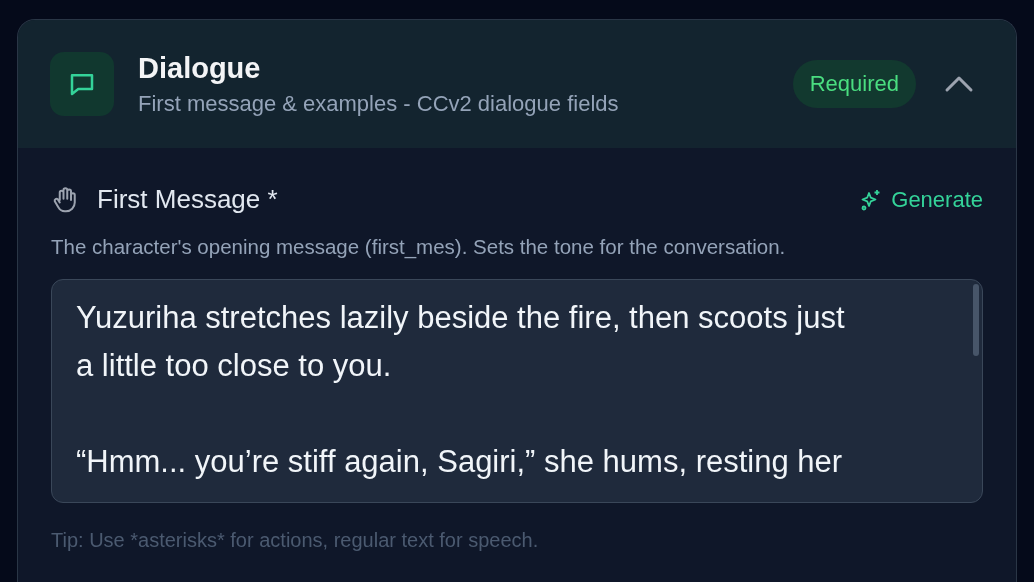 Image resolution: width=1034 pixels, height=582 pixels. What do you see at coordinates (82, 84) in the screenshot?
I see `chat-bubble-icon` at bounding box center [82, 84].